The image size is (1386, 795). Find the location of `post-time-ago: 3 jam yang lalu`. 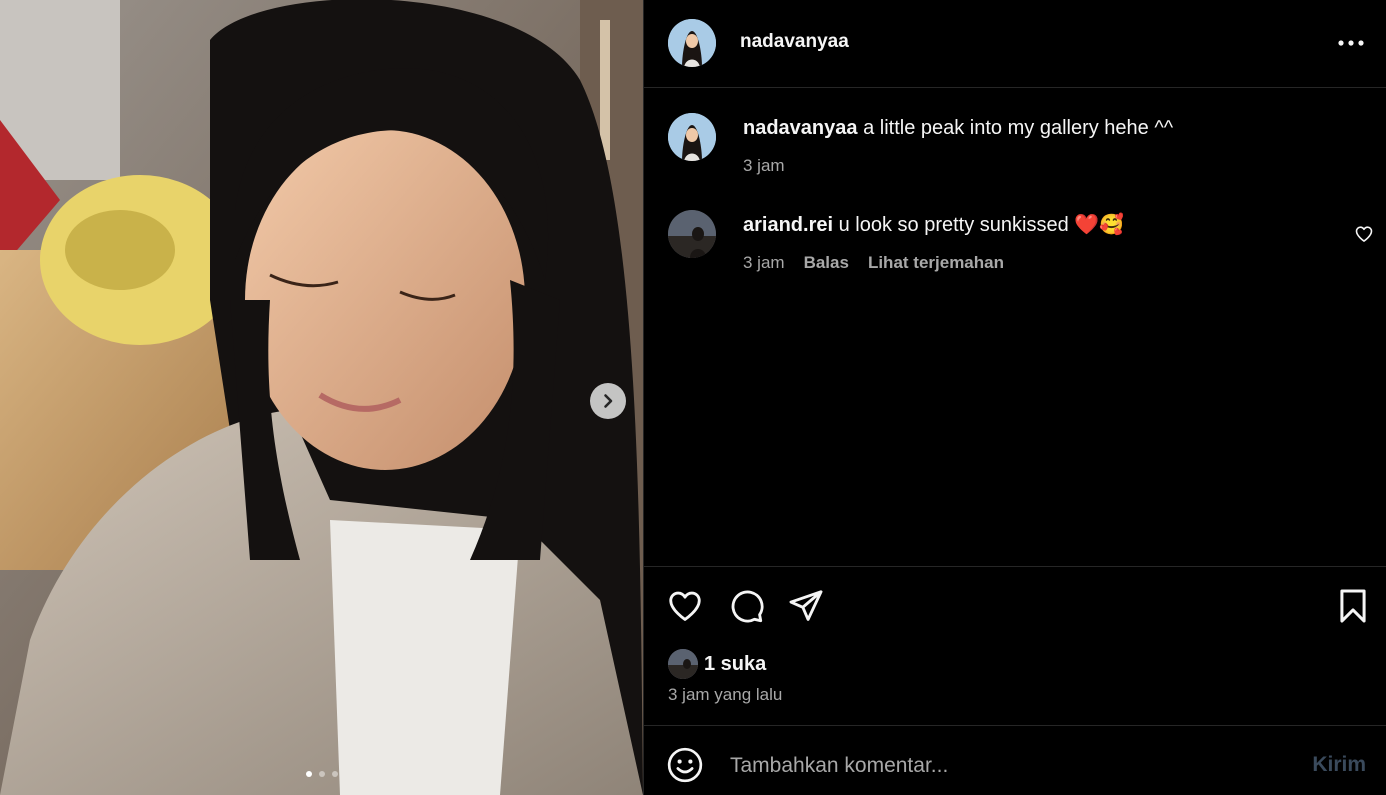

post-time-ago: 3 jam yang lalu is located at coordinates (725, 695).